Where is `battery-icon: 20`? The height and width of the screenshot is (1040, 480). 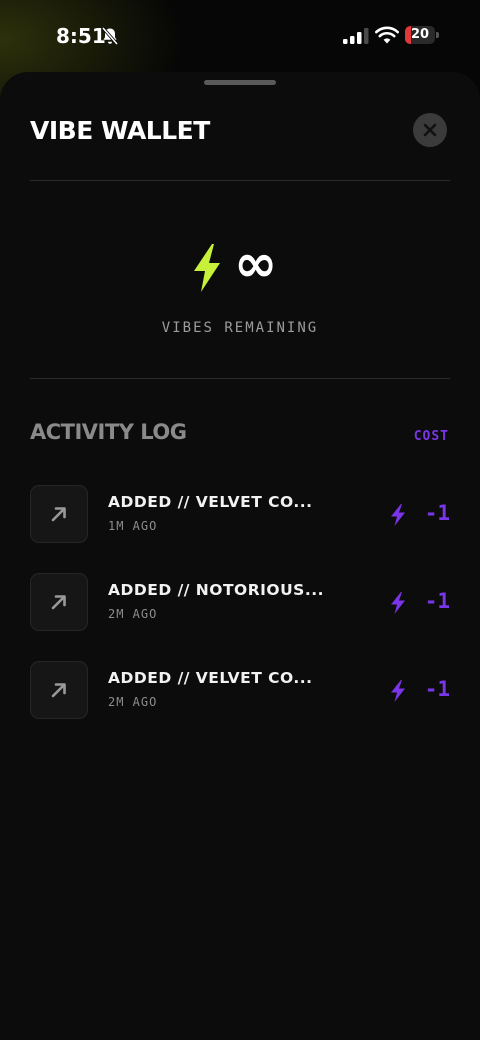
battery-icon: 20 is located at coordinates (420, 35).